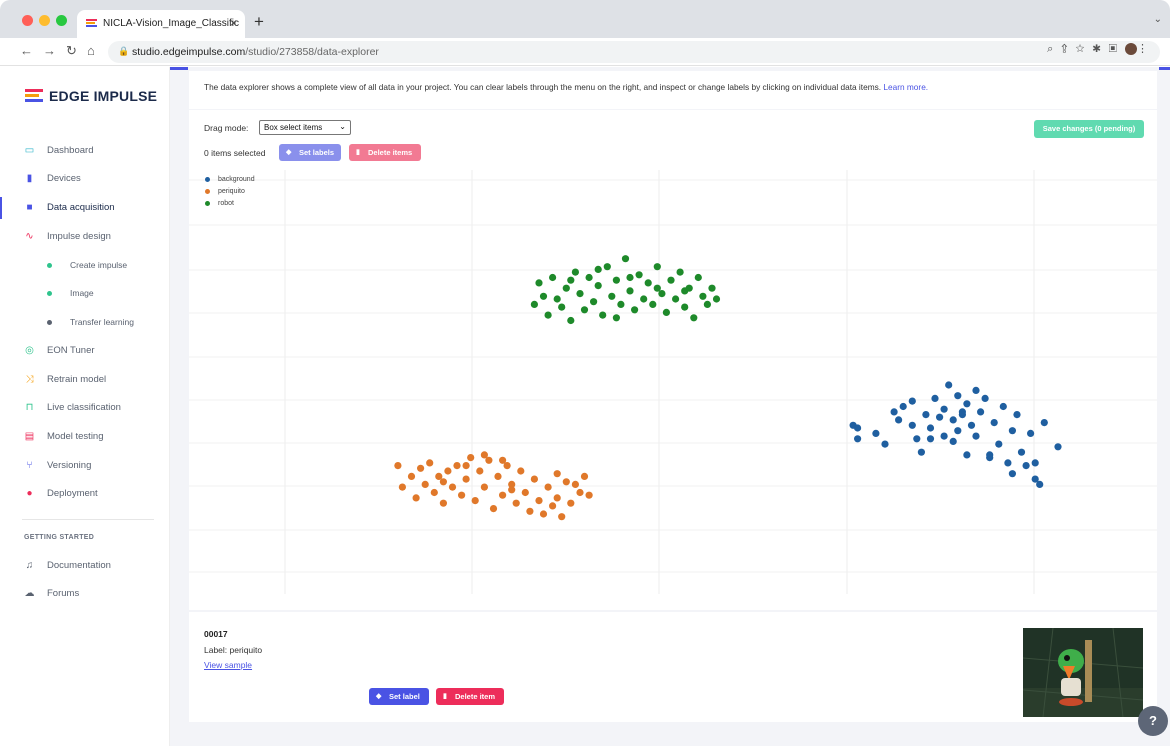 The width and height of the screenshot is (1170, 746). Describe the element at coordinates (470, 696) in the screenshot. I see `delete-item-button: ▮ Delete item` at that location.